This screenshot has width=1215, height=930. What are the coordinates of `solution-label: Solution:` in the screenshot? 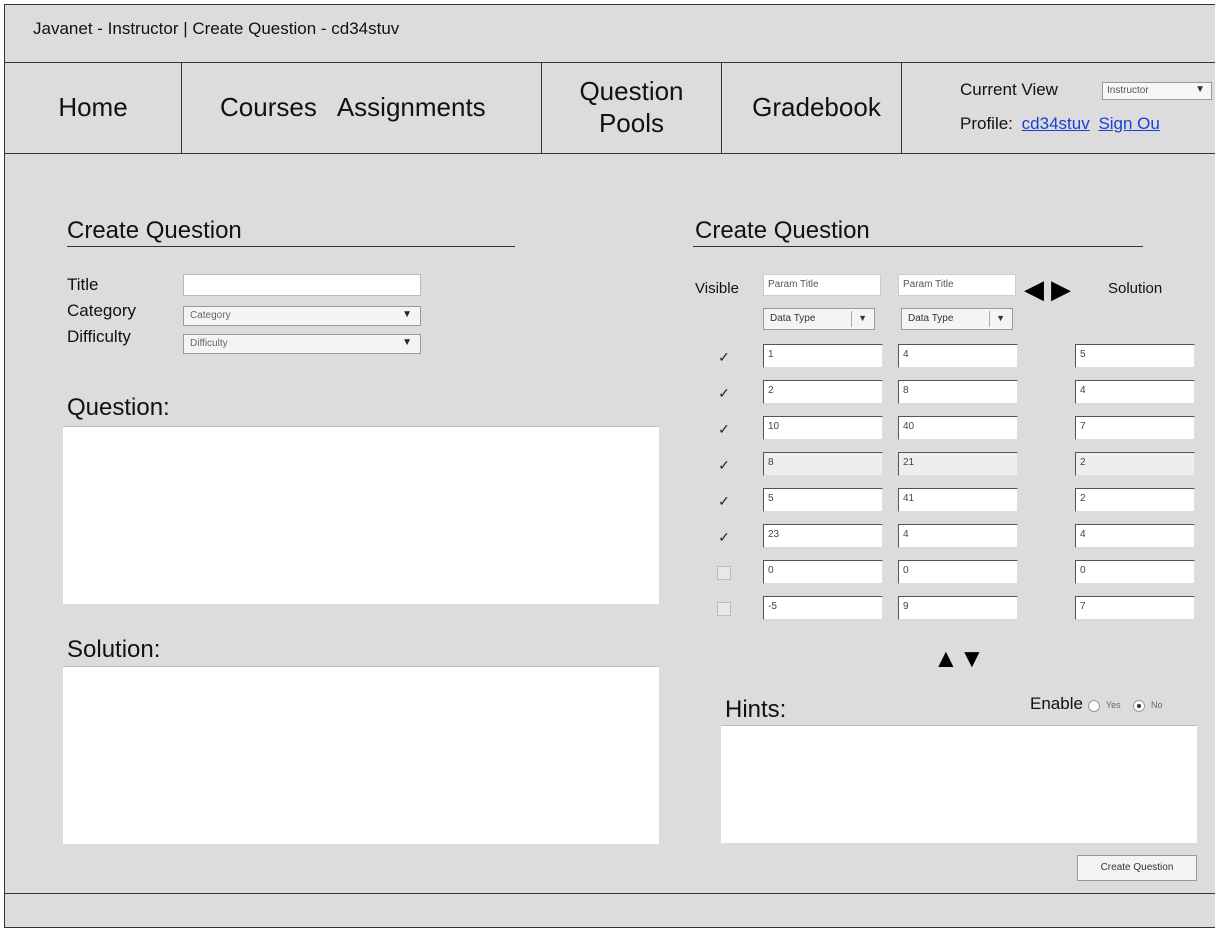 It's located at (114, 649).